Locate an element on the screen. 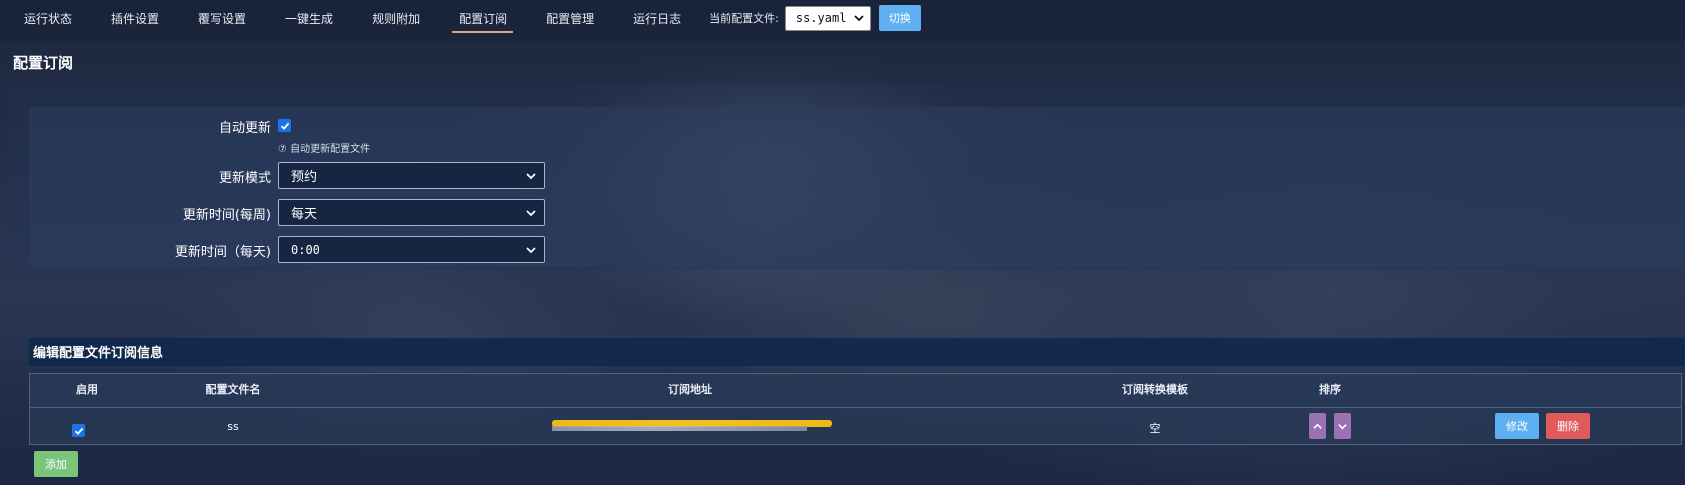  table-header is located at coordinates (855, 390).